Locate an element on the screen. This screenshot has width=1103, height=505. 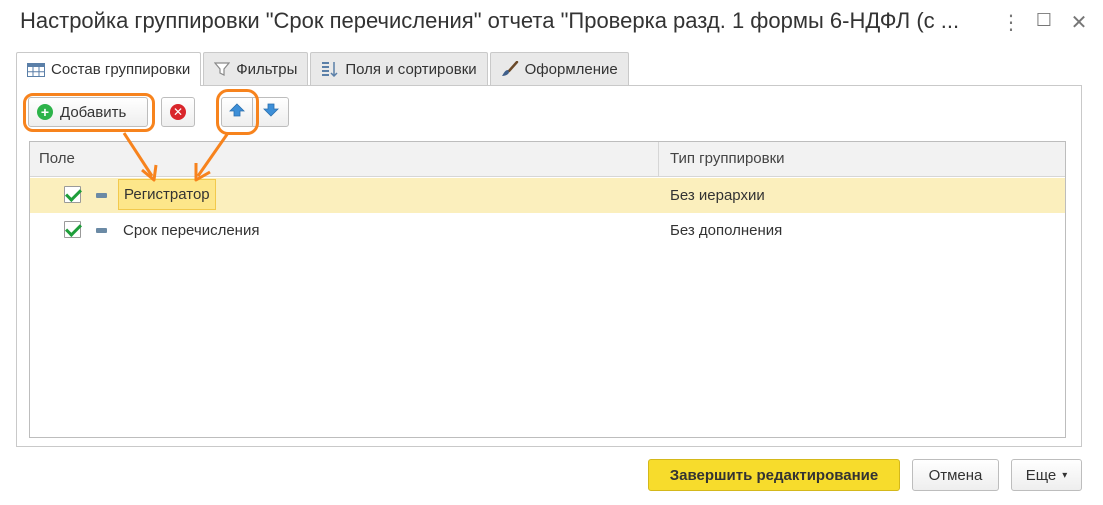
column-header-field: Поле is located at coordinates (57, 158).